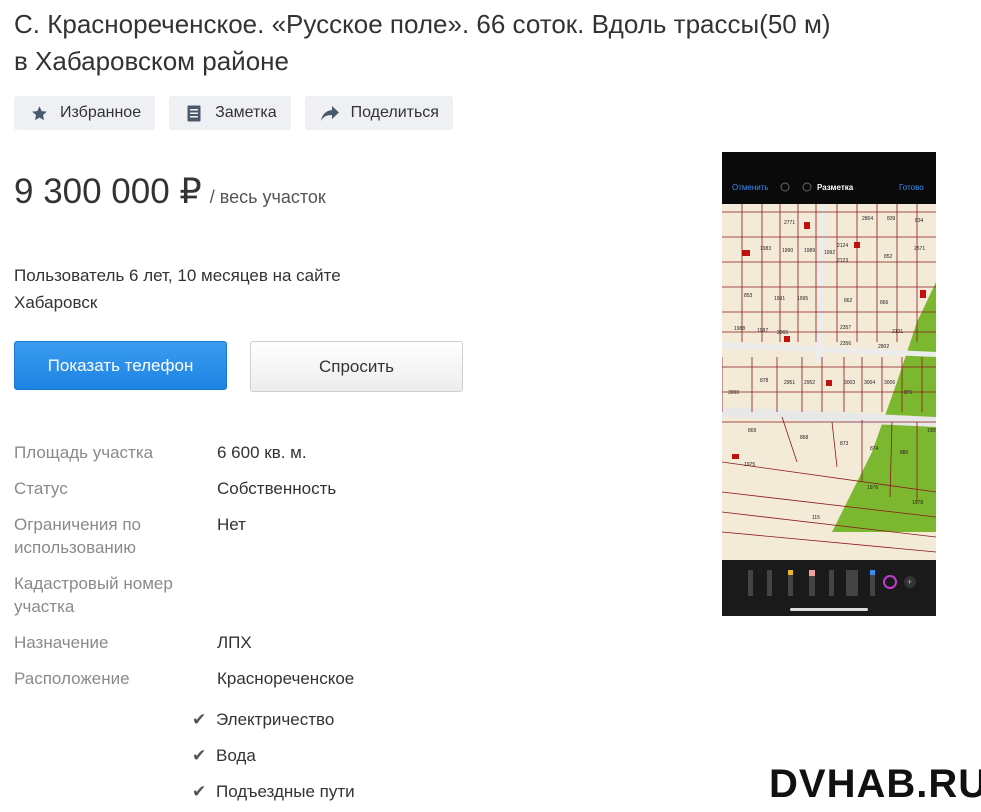 This screenshot has width=981, height=812. Describe the element at coordinates (884, 303) in the screenshot. I see `plot-number: 866` at that location.